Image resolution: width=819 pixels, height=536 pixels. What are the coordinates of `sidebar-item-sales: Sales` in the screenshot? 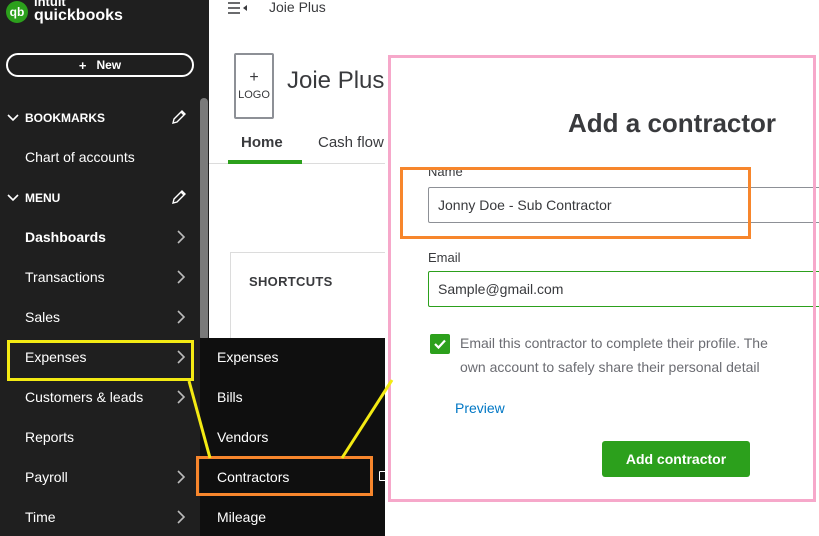 It's located at (42, 317).